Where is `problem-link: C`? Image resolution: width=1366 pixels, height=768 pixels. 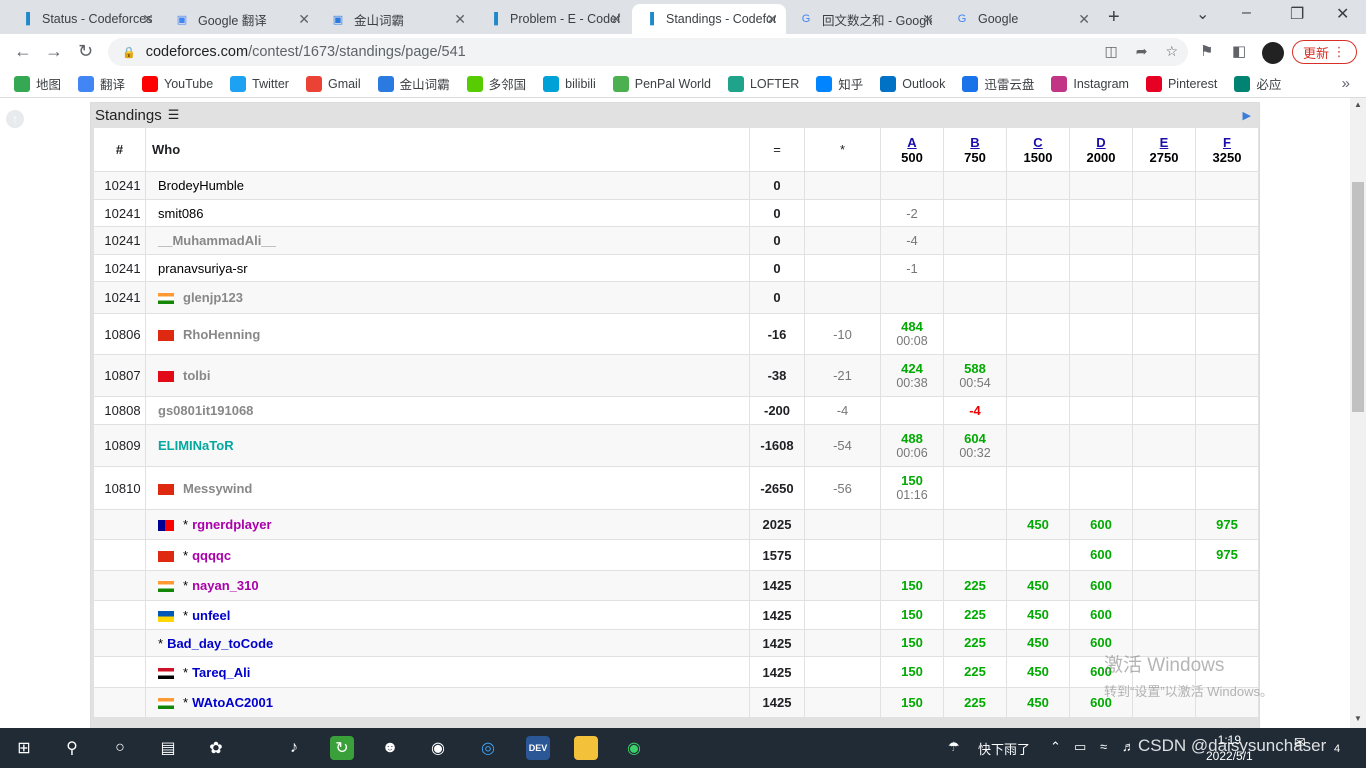
problem-link: C is located at coordinates (1038, 142).